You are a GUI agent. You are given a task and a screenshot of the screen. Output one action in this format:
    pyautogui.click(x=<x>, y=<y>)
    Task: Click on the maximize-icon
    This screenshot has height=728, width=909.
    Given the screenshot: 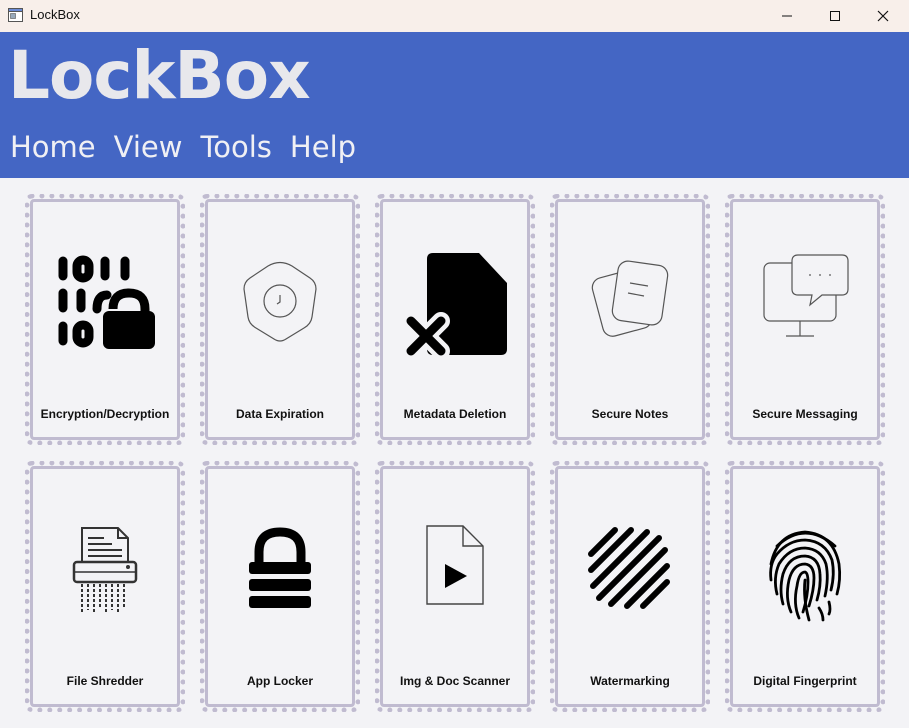 What is the action you would take?
    pyautogui.click(x=835, y=16)
    